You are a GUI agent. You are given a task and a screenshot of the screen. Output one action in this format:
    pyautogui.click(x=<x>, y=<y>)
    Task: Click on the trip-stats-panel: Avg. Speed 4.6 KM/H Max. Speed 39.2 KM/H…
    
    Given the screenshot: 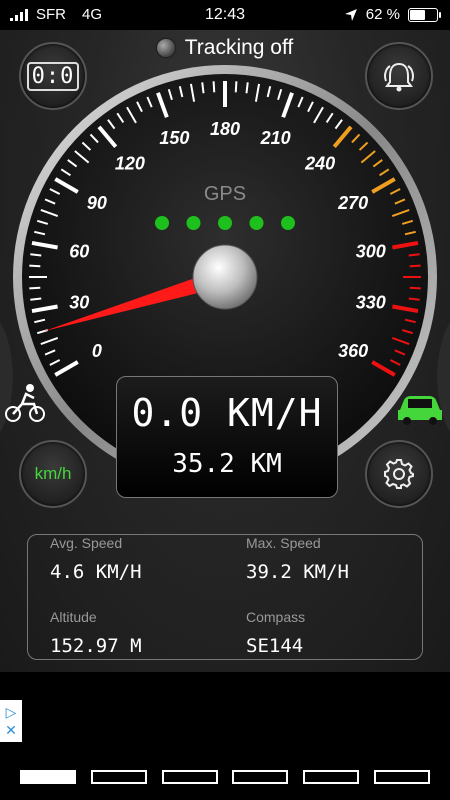 What is the action you would take?
    pyautogui.click(x=225, y=597)
    